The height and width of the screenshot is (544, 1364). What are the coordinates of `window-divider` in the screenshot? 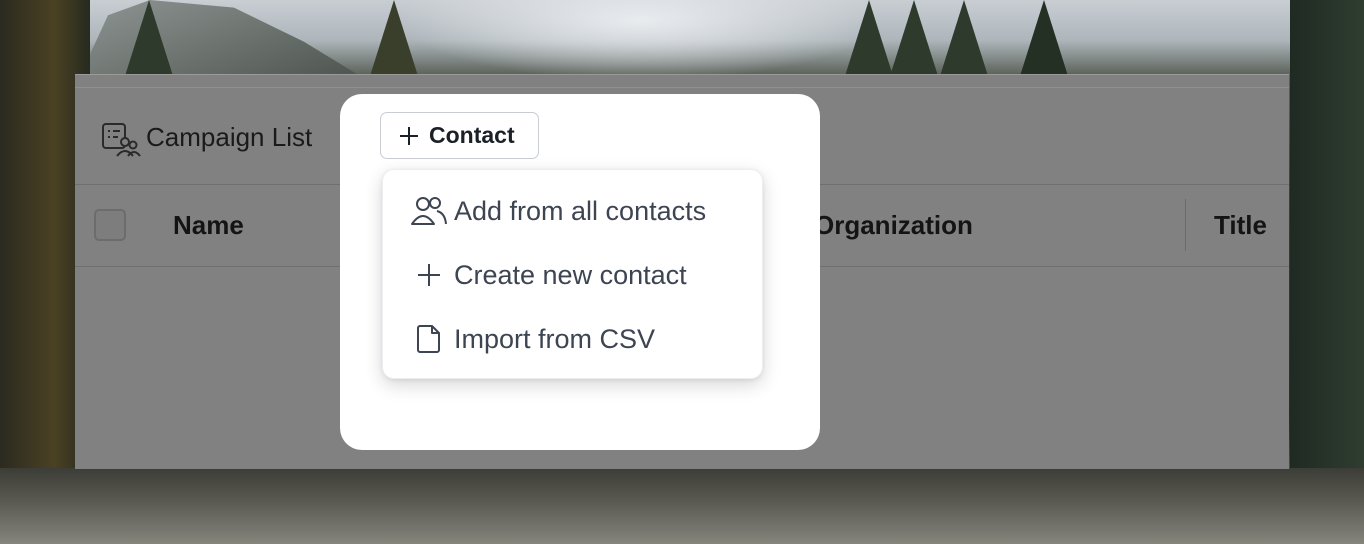 It's located at (682, 87).